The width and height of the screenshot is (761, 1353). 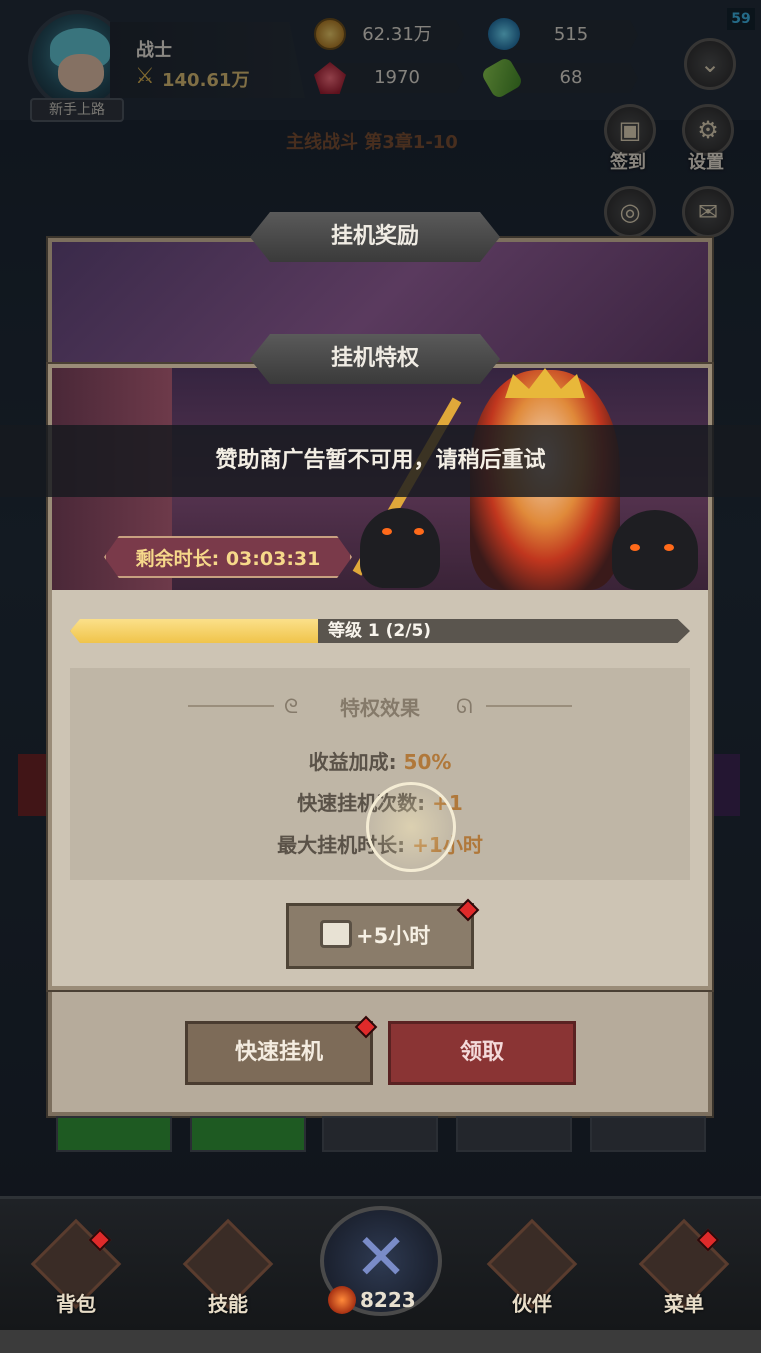 What do you see at coordinates (352, 762) in the screenshot?
I see `perk-effect-label: 收益加成:` at bounding box center [352, 762].